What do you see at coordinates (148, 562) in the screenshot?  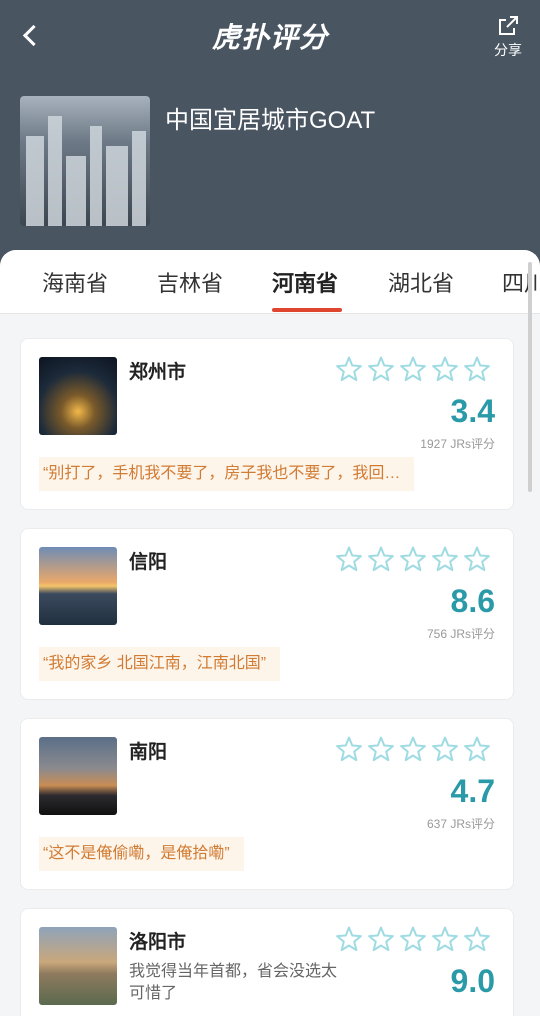 I see `city-name: 信阳` at bounding box center [148, 562].